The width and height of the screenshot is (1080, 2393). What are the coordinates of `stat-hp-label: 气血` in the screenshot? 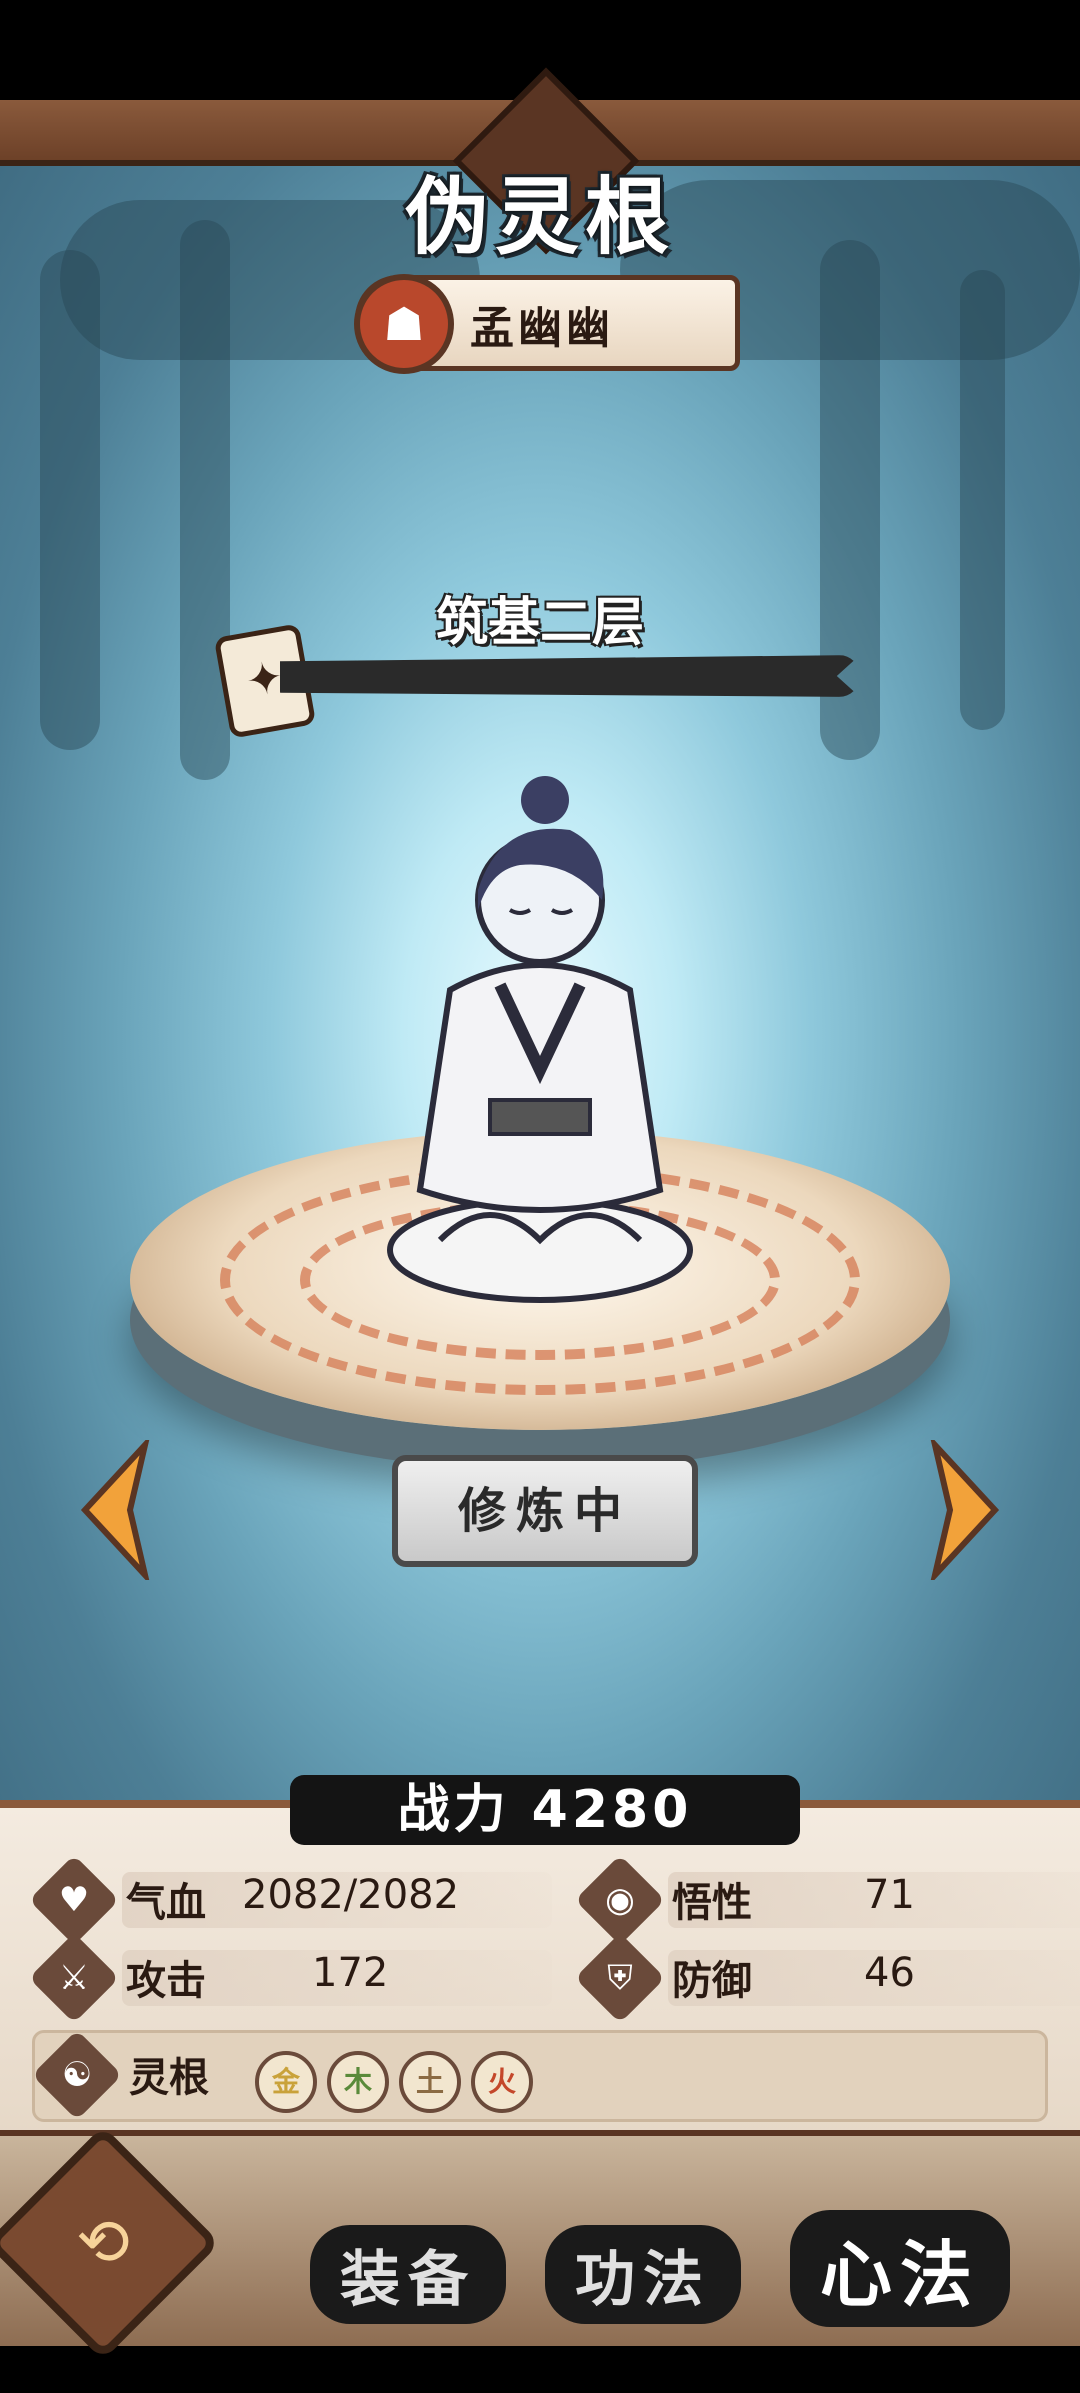 It's located at (166, 1902).